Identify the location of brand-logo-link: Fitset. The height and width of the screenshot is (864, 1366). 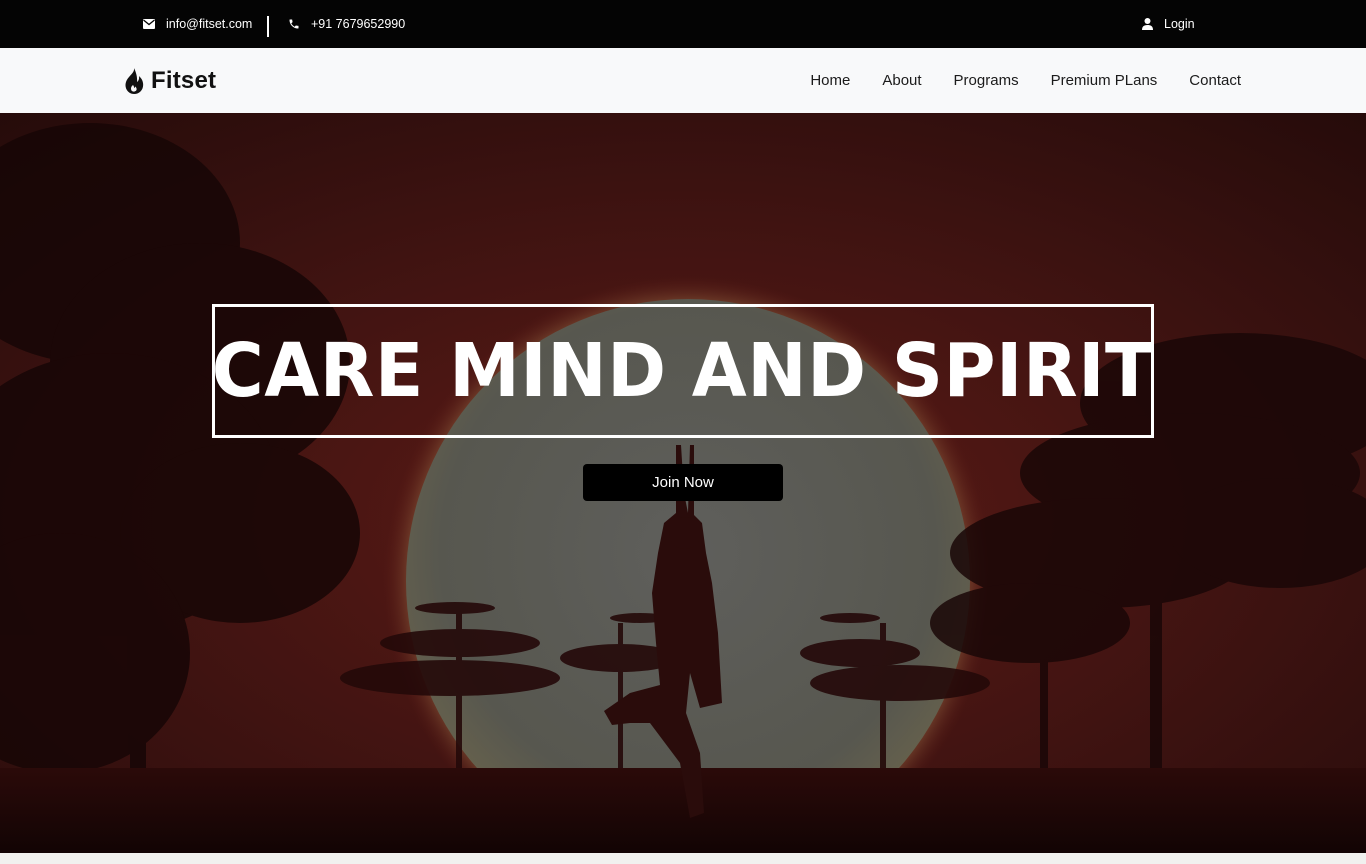
(170, 81).